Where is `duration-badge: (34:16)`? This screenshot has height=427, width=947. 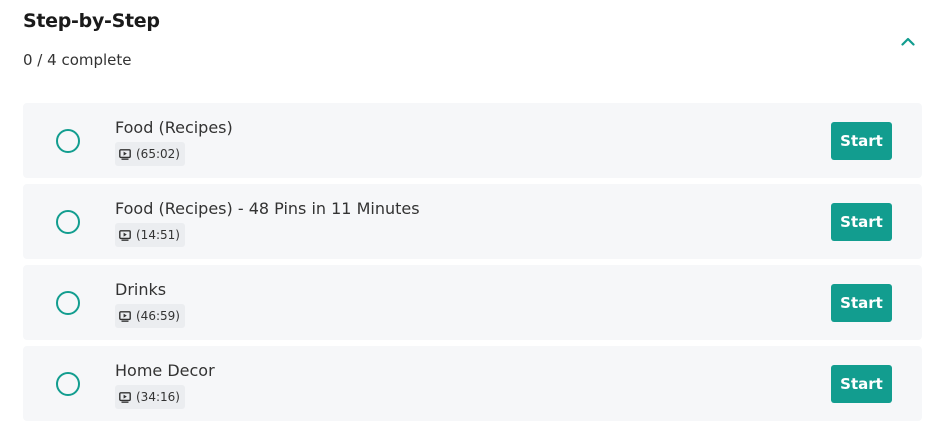
duration-badge: (34:16) is located at coordinates (150, 397).